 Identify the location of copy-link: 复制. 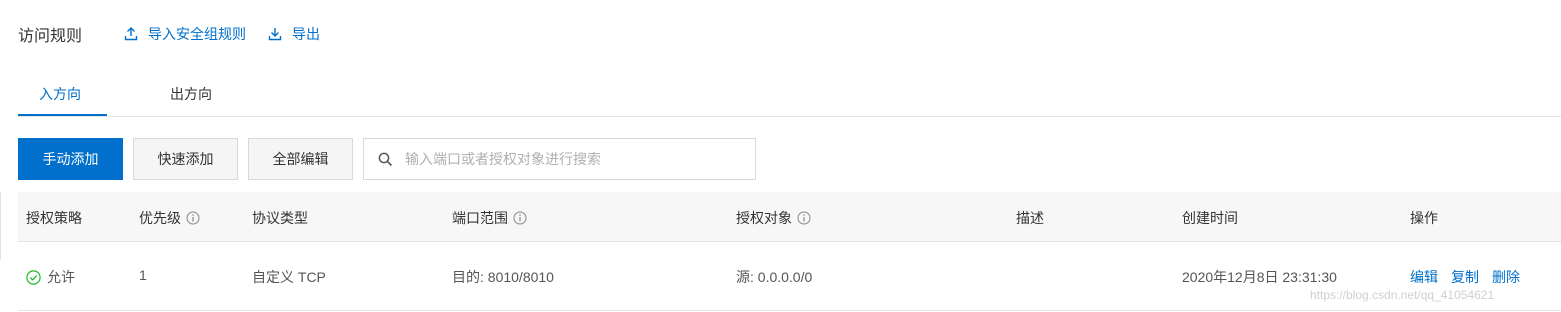
(1465, 277).